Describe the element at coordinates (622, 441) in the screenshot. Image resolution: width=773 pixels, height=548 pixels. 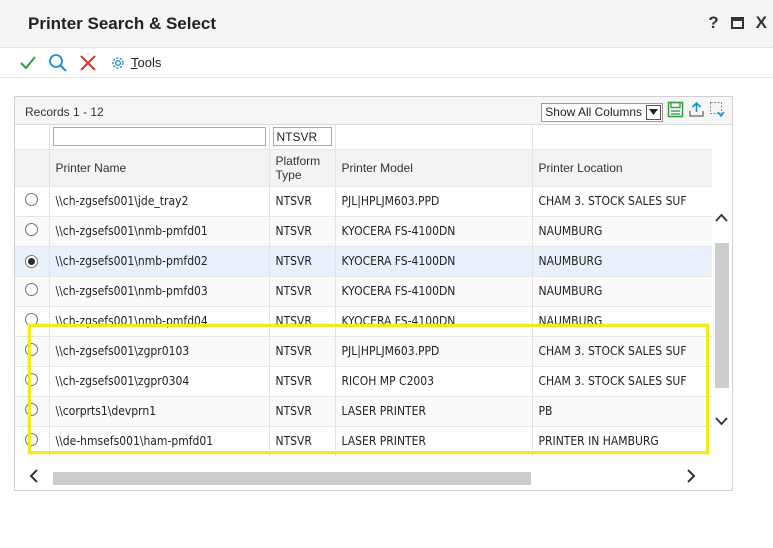
I see `cell-printer-location: PRINTER IN HAMBURG` at that location.